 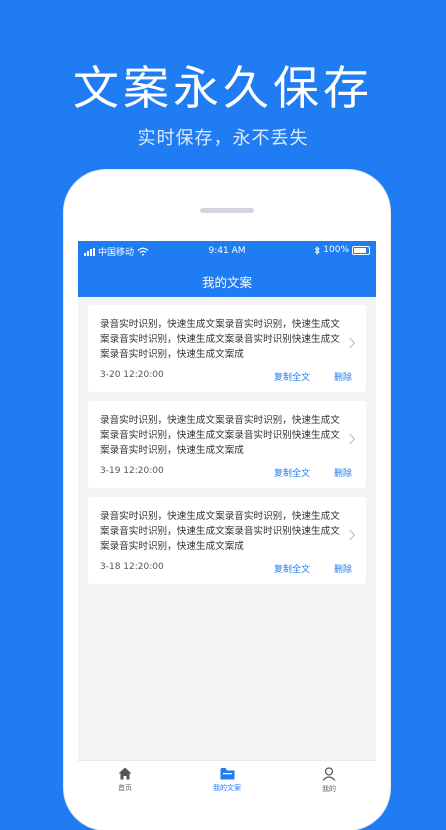 What do you see at coordinates (227, 250) in the screenshot?
I see `status-bar: 中国移动 9:41 AM 100%` at bounding box center [227, 250].